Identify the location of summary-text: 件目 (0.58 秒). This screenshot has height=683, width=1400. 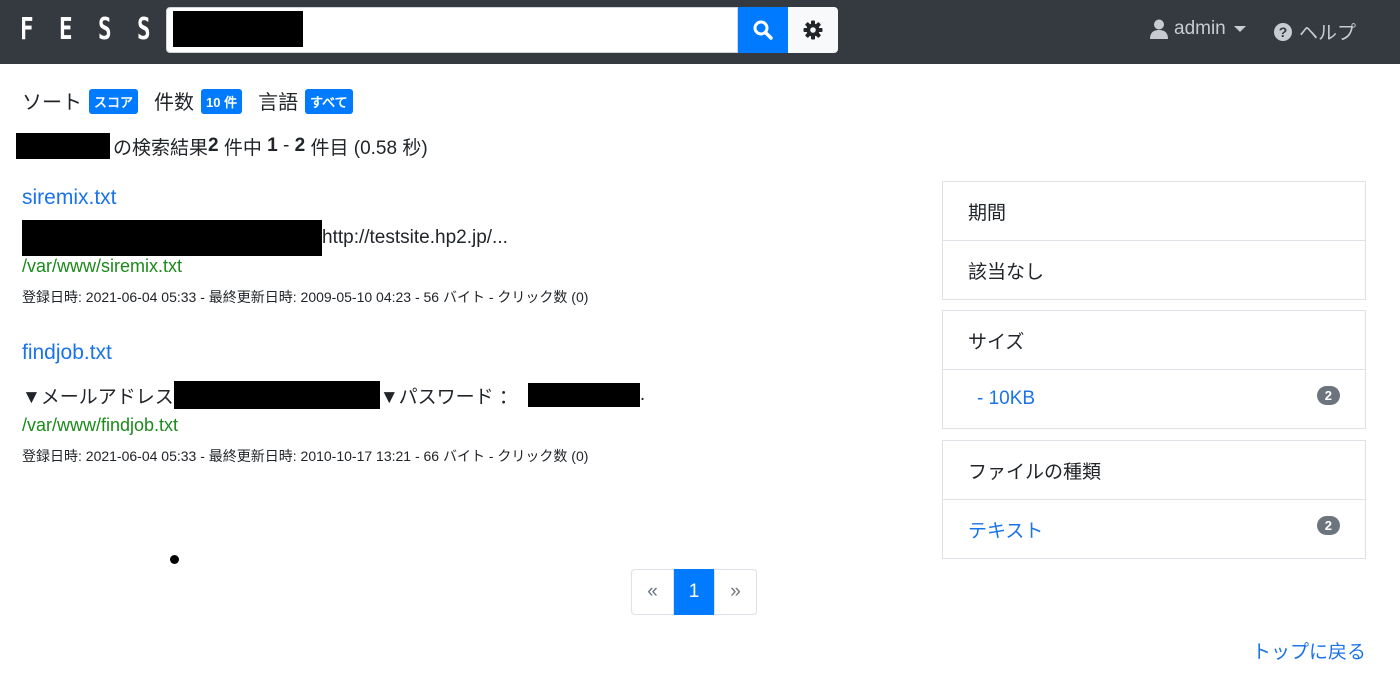
(366, 148).